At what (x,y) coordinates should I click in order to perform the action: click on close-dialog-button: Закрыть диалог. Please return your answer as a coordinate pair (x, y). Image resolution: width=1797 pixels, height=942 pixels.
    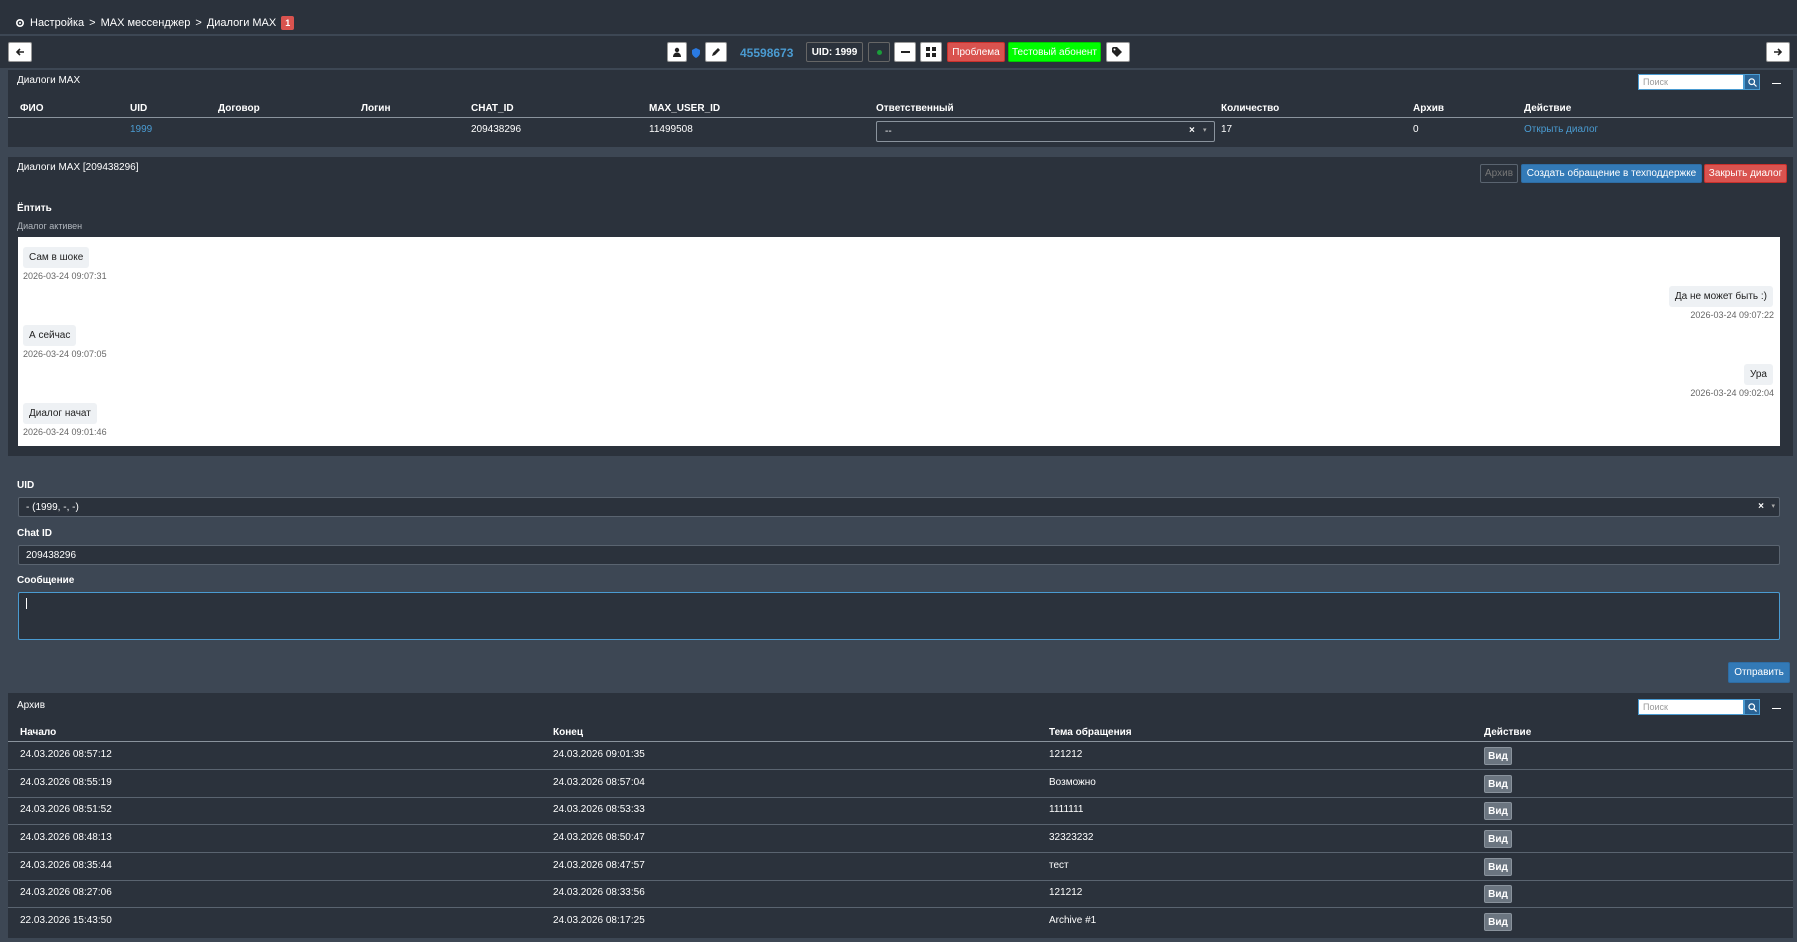
    Looking at the image, I should click on (1745, 173).